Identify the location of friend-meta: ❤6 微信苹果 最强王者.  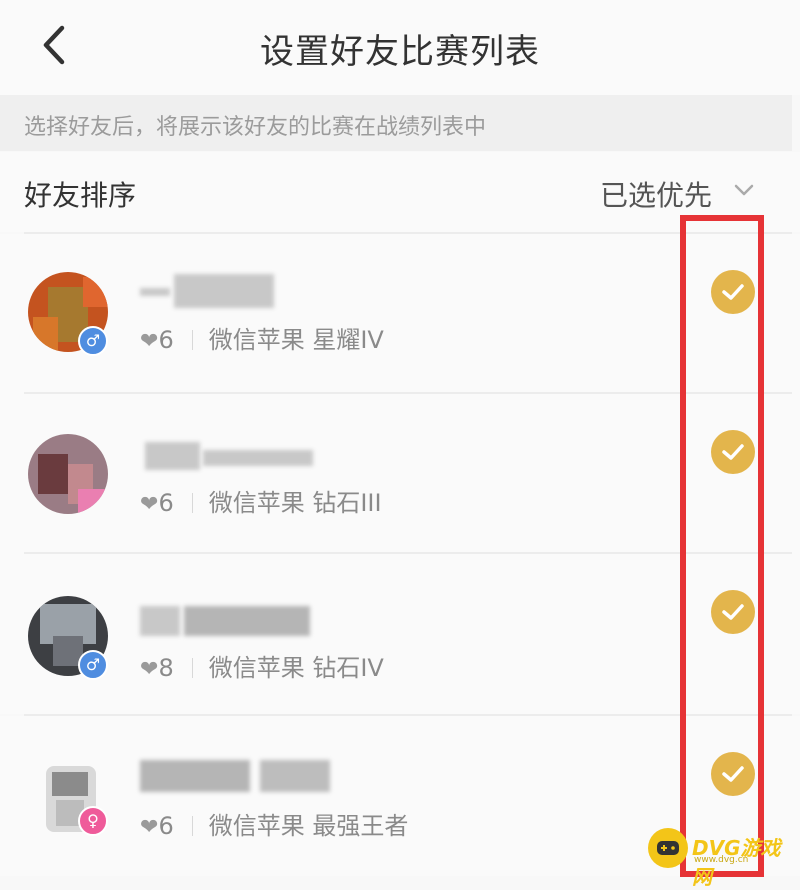
(274, 823).